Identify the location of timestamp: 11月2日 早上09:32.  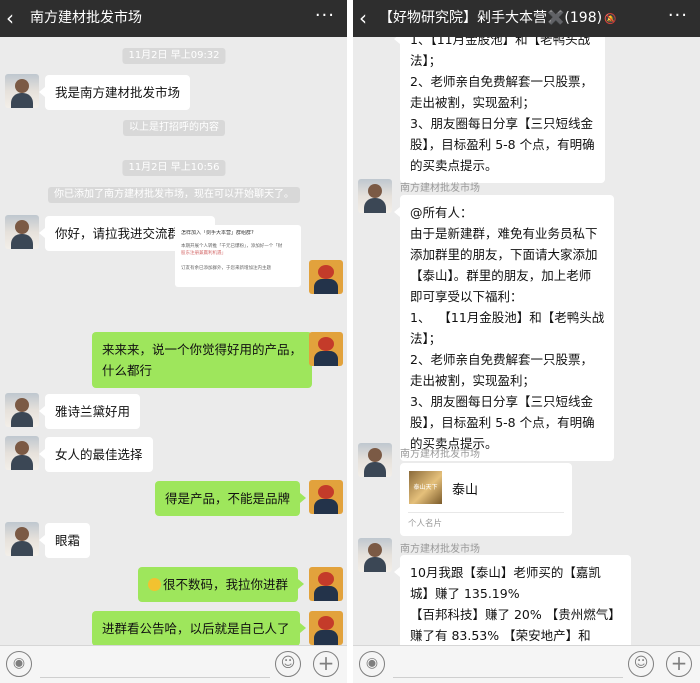
(174, 56).